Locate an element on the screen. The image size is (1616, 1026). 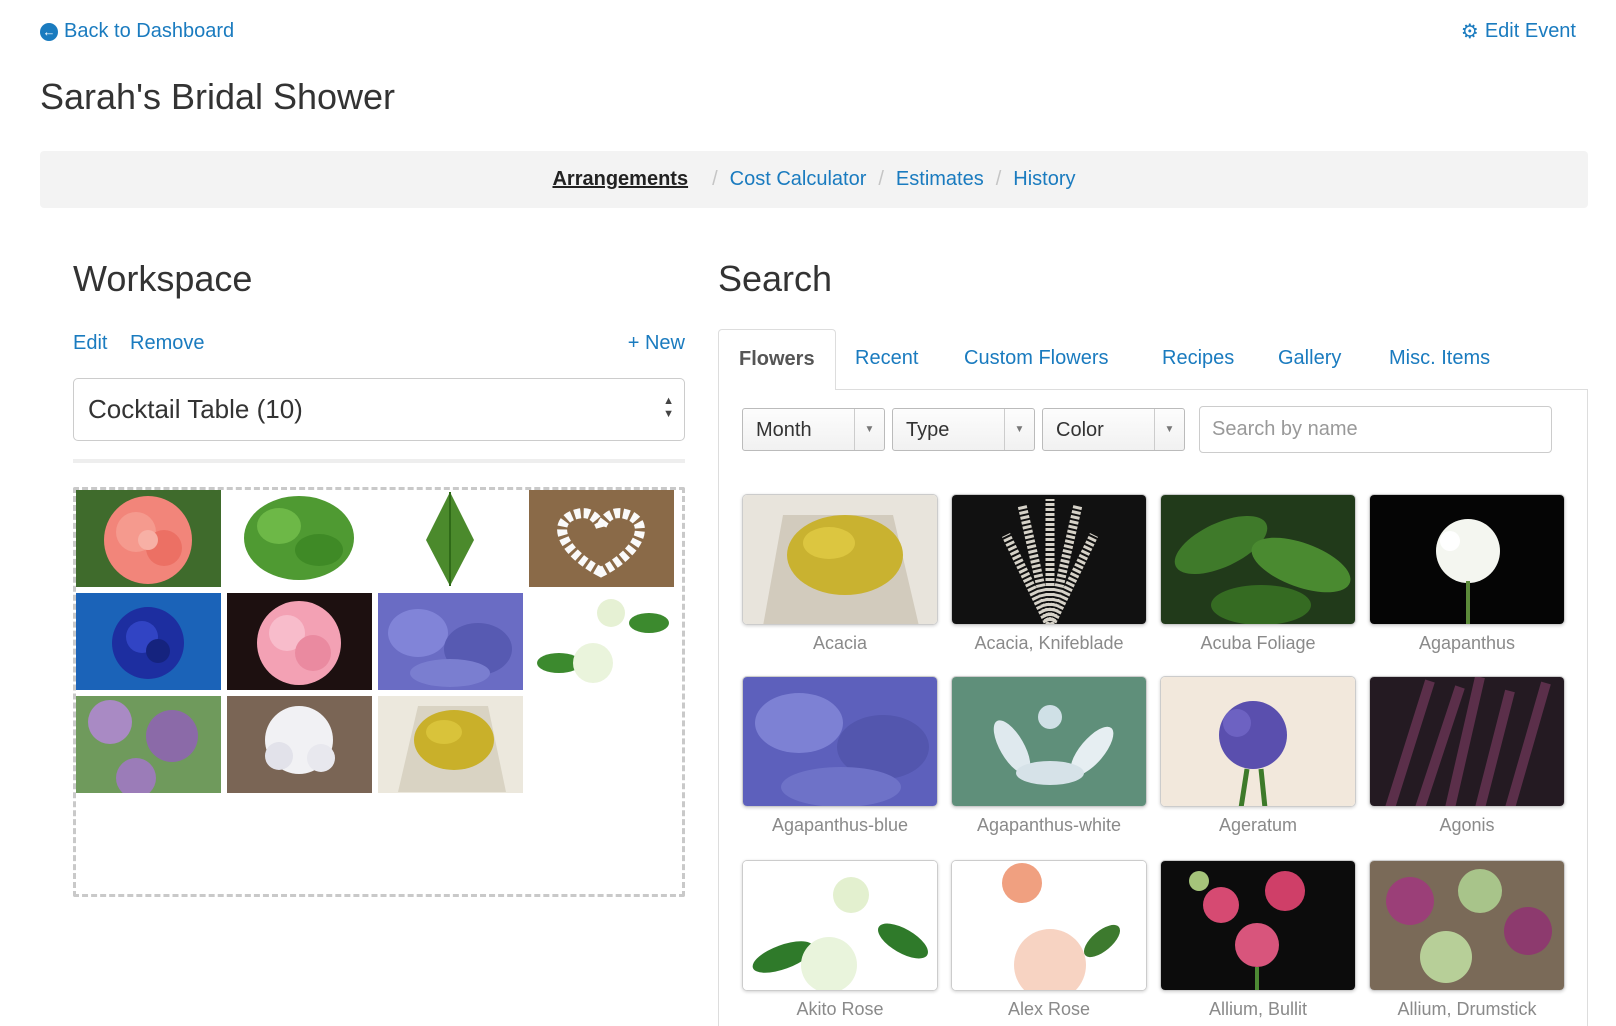
flower-card: Alex Rose is located at coordinates (1049, 940).